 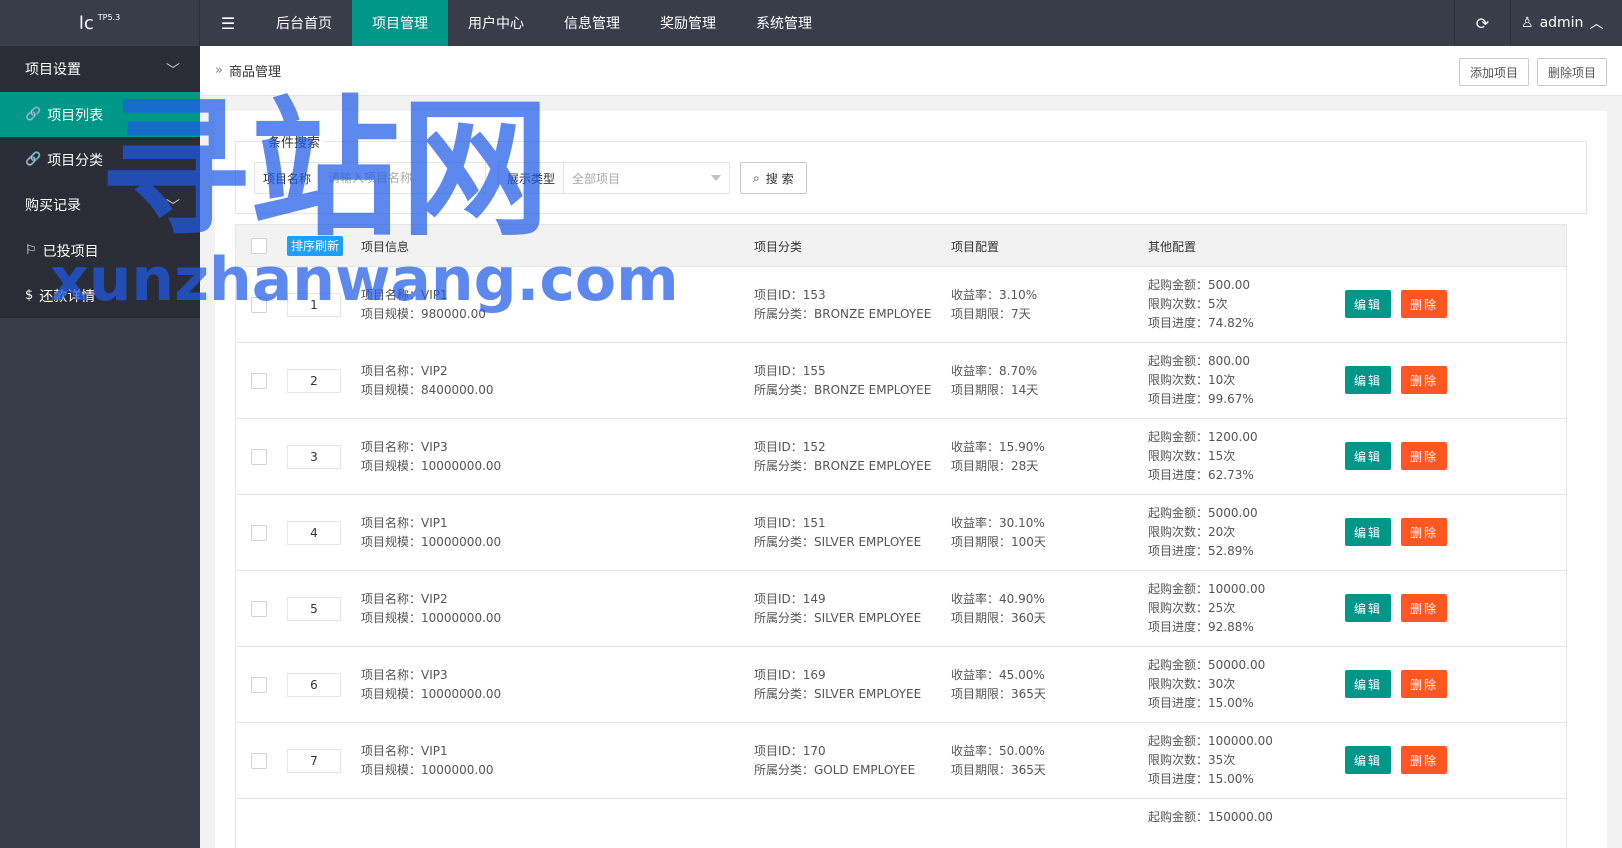 What do you see at coordinates (1527, 23) in the screenshot?
I see `user-icon: ♙` at bounding box center [1527, 23].